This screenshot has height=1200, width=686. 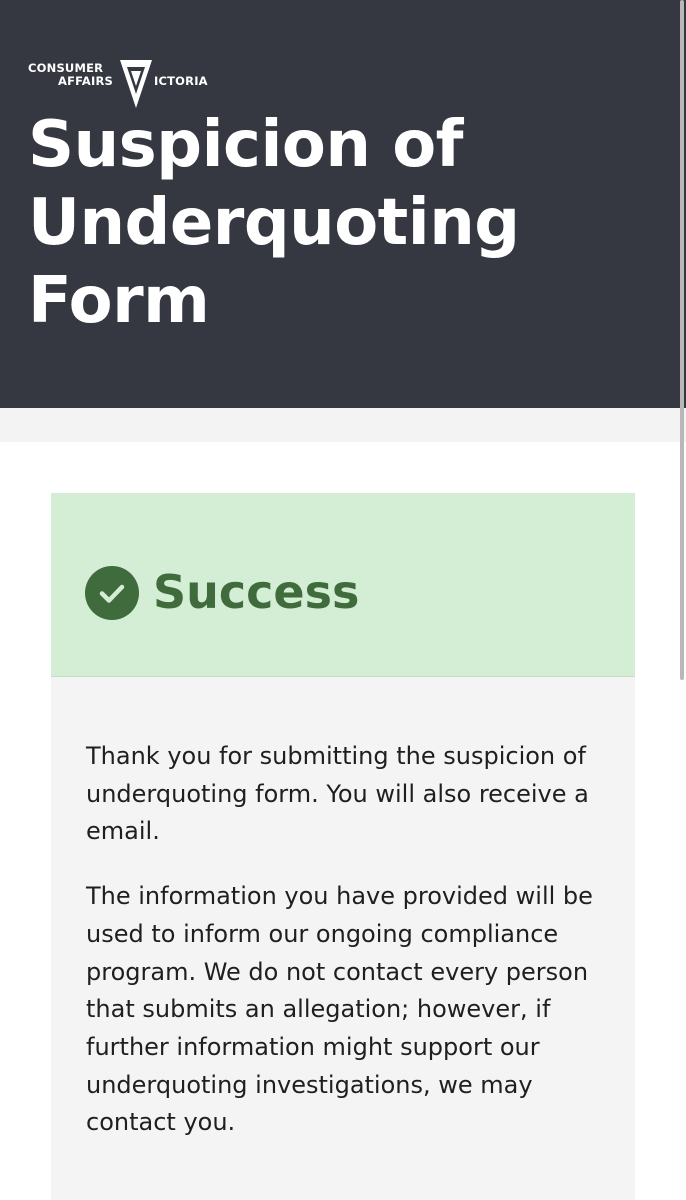 I want to click on check-circle-icon, so click(x=112, y=593).